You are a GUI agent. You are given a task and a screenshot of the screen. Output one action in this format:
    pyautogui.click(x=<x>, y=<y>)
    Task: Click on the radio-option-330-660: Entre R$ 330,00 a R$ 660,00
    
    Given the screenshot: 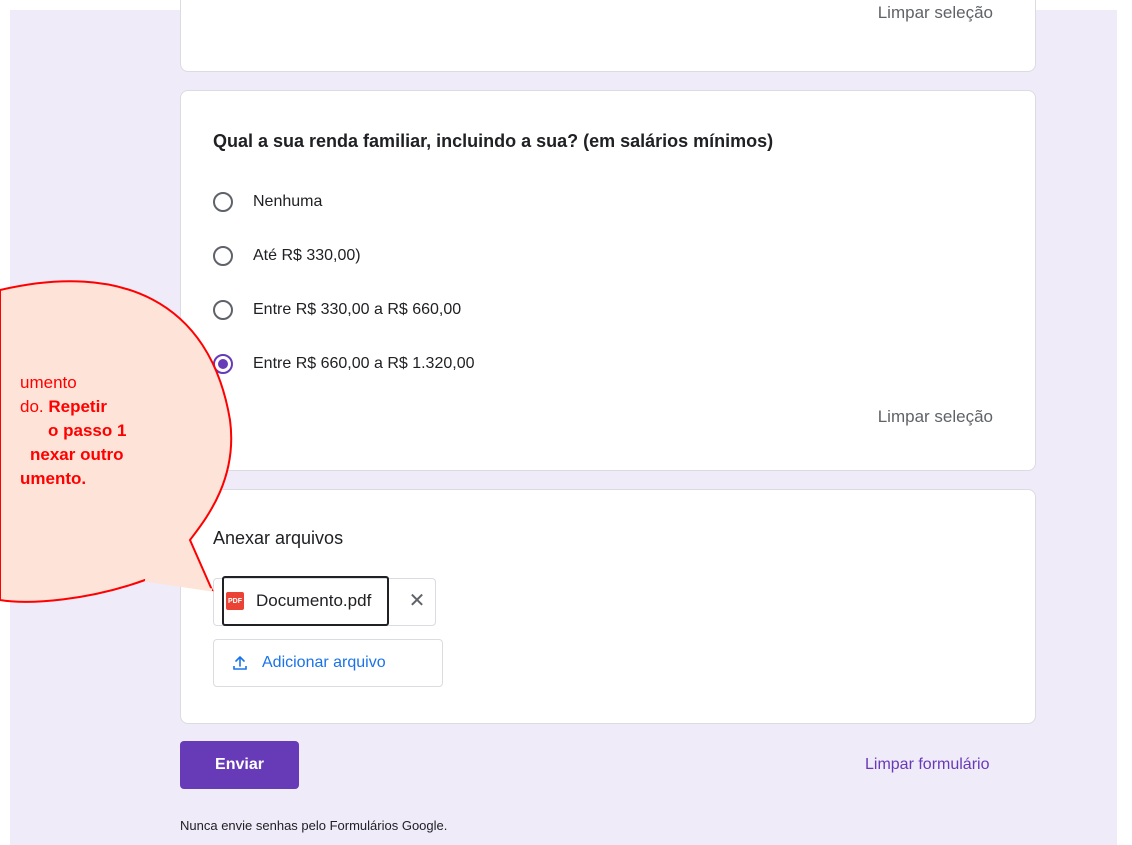 What is the action you would take?
    pyautogui.click(x=337, y=310)
    